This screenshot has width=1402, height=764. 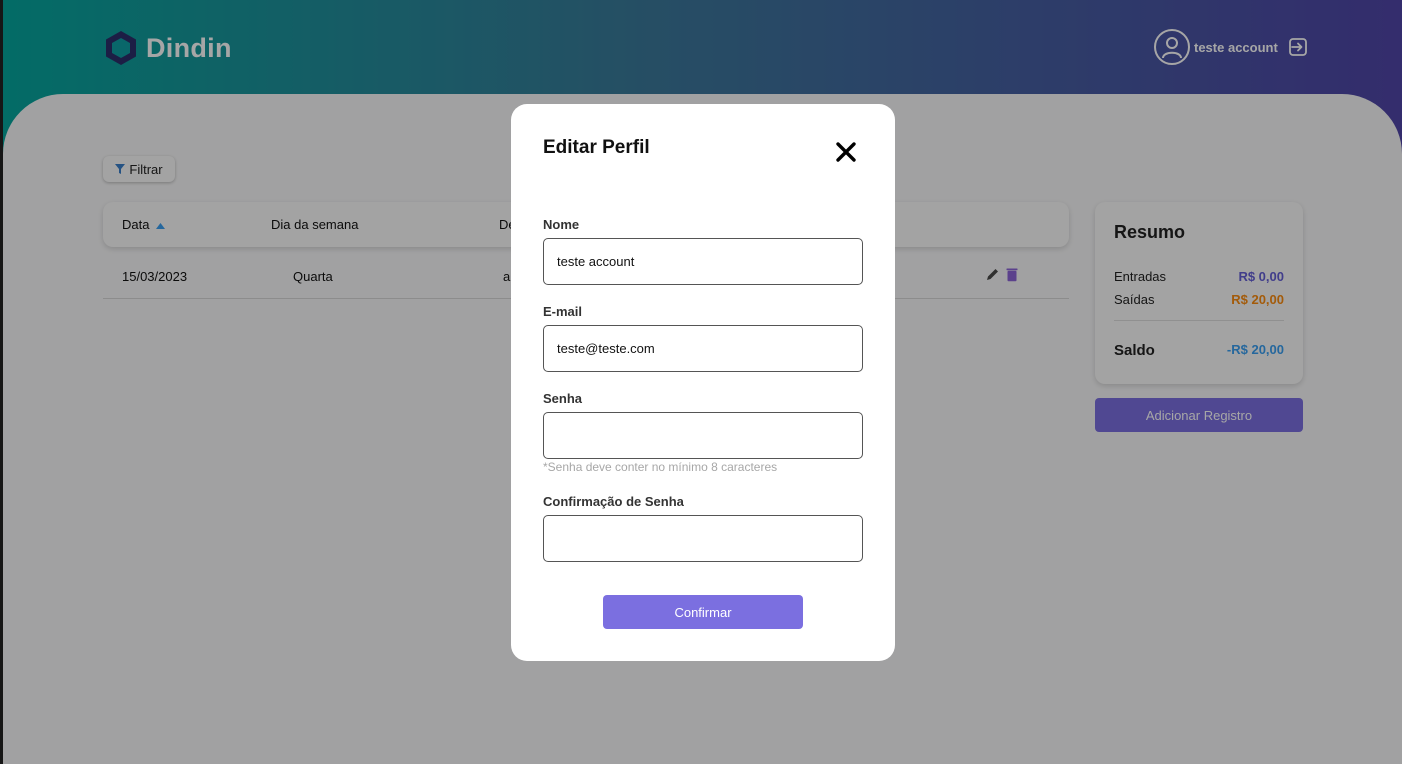 I want to click on name-input, so click(x=703, y=261).